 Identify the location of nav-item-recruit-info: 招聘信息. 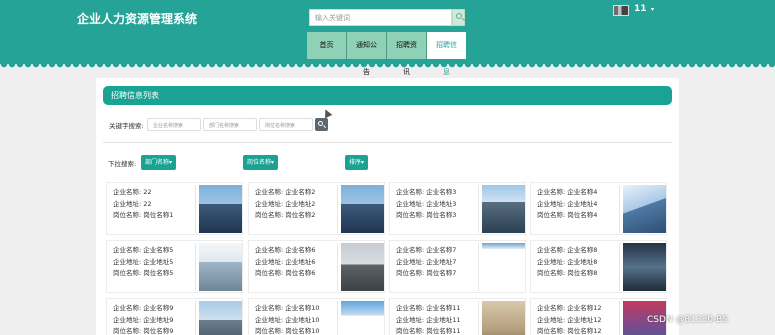
(446, 54).